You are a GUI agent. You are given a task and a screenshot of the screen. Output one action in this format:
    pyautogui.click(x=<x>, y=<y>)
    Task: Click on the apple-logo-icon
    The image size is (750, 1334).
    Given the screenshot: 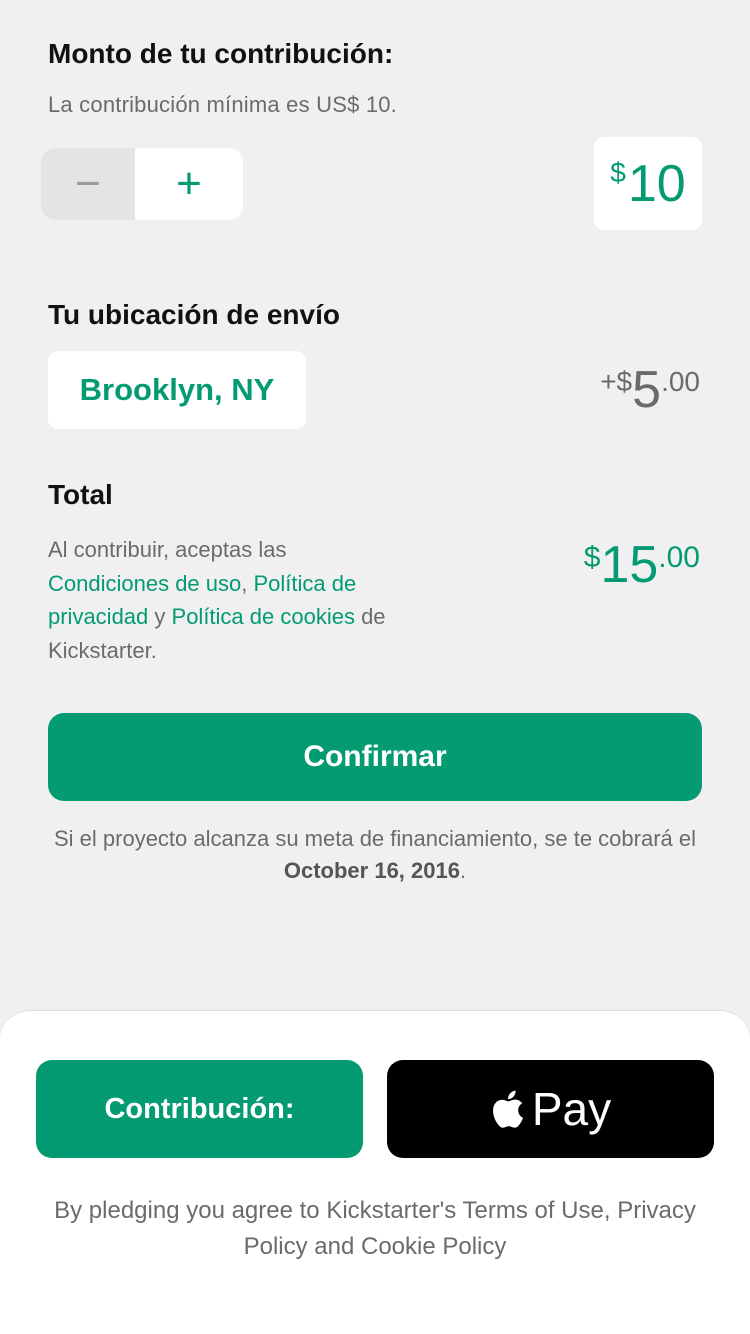 What is the action you would take?
    pyautogui.click(x=507, y=1109)
    